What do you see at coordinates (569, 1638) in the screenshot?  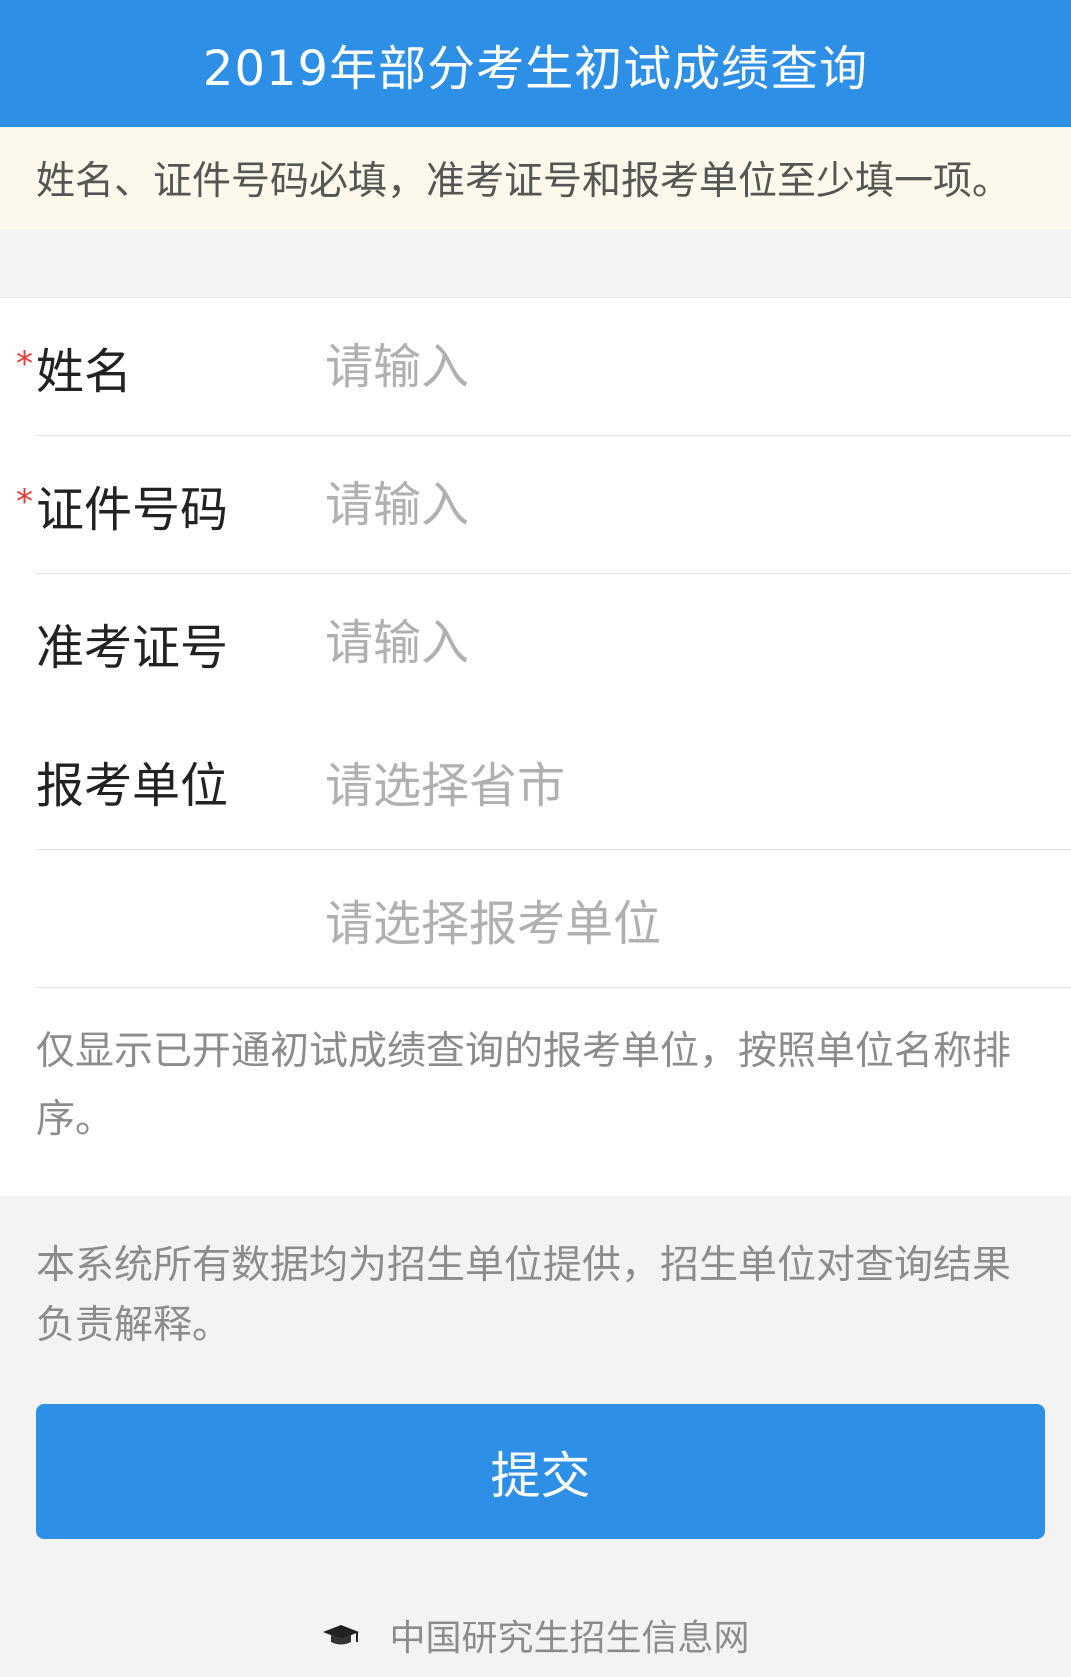 I see `footer-text: 中国研究生招生信息网` at bounding box center [569, 1638].